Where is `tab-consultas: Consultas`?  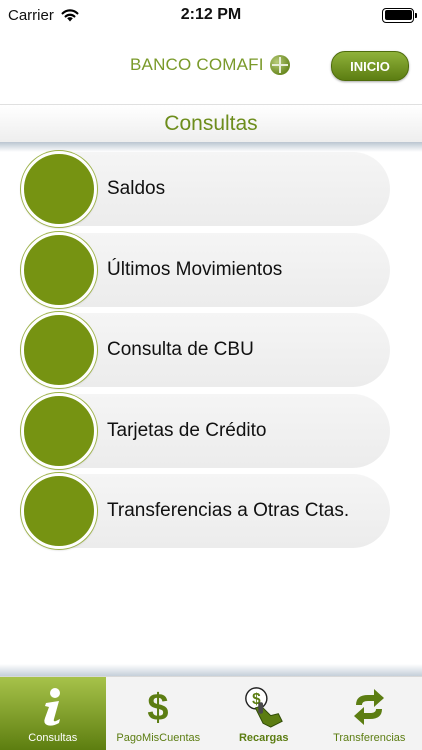
tab-consultas: Consultas is located at coordinates (53, 713).